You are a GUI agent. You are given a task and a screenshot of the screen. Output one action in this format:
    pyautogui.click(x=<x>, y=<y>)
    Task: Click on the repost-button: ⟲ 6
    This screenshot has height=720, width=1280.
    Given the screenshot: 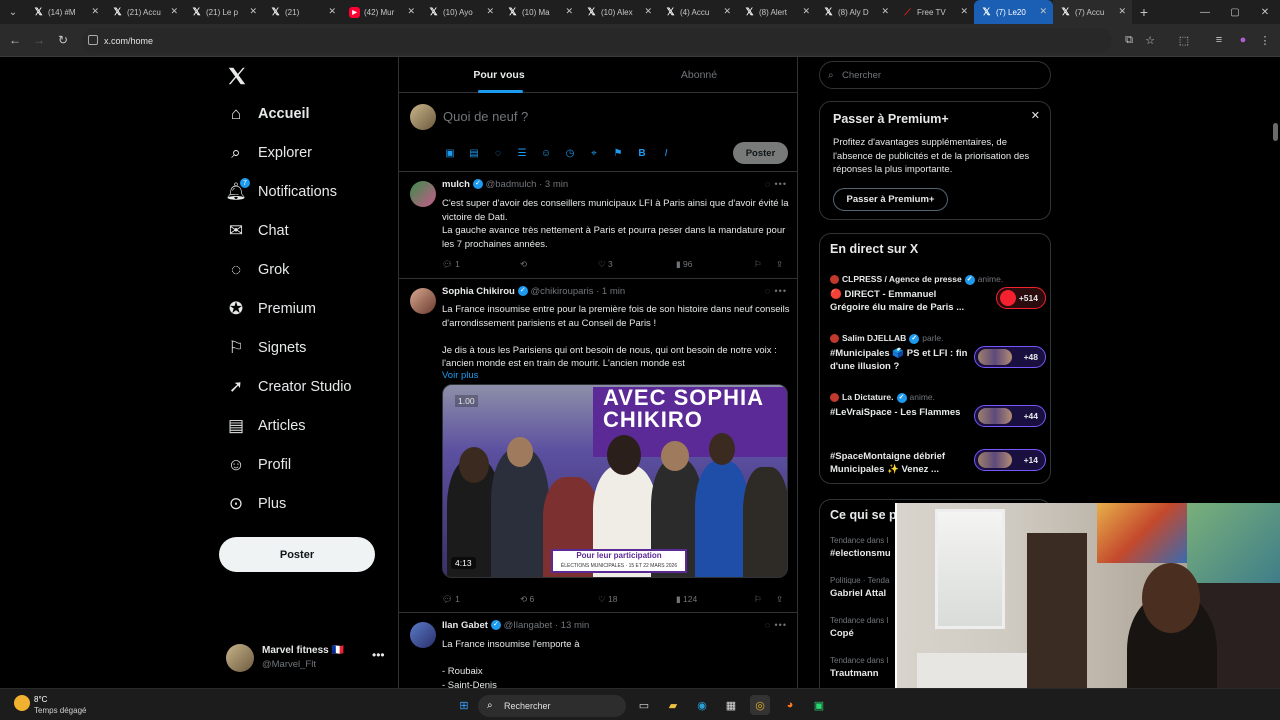 What is the action you would take?
    pyautogui.click(x=527, y=599)
    